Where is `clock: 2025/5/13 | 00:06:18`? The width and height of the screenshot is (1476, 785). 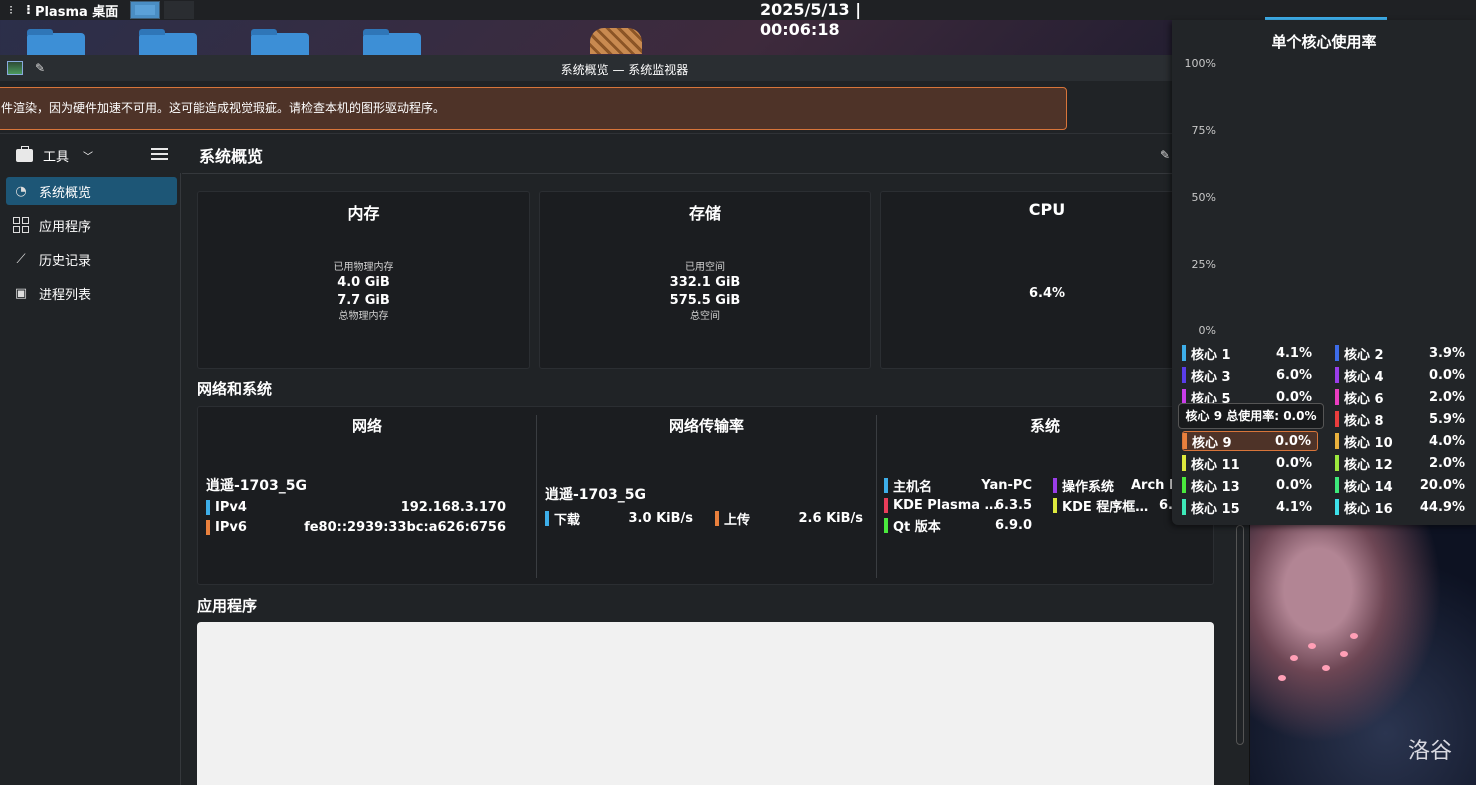 clock: 2025/5/13 | 00:06:18 is located at coordinates (845, 19).